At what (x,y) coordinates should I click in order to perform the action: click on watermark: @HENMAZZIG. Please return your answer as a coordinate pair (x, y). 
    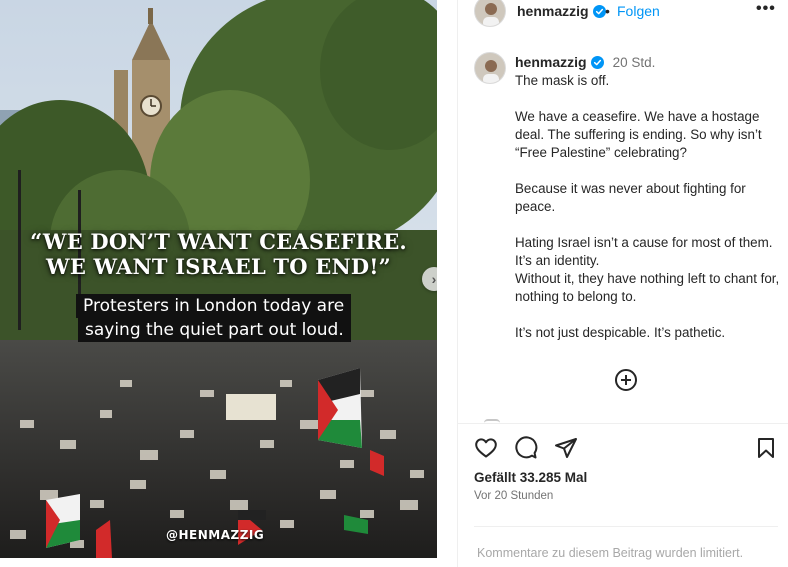
    Looking at the image, I should click on (215, 535).